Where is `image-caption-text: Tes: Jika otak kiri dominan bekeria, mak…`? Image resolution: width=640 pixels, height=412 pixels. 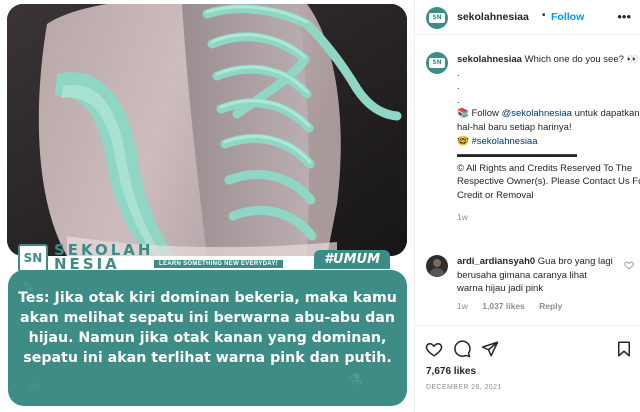
image-caption-text: Tes: Jika otak kiri dominan bekeria, mak… is located at coordinates (207, 328).